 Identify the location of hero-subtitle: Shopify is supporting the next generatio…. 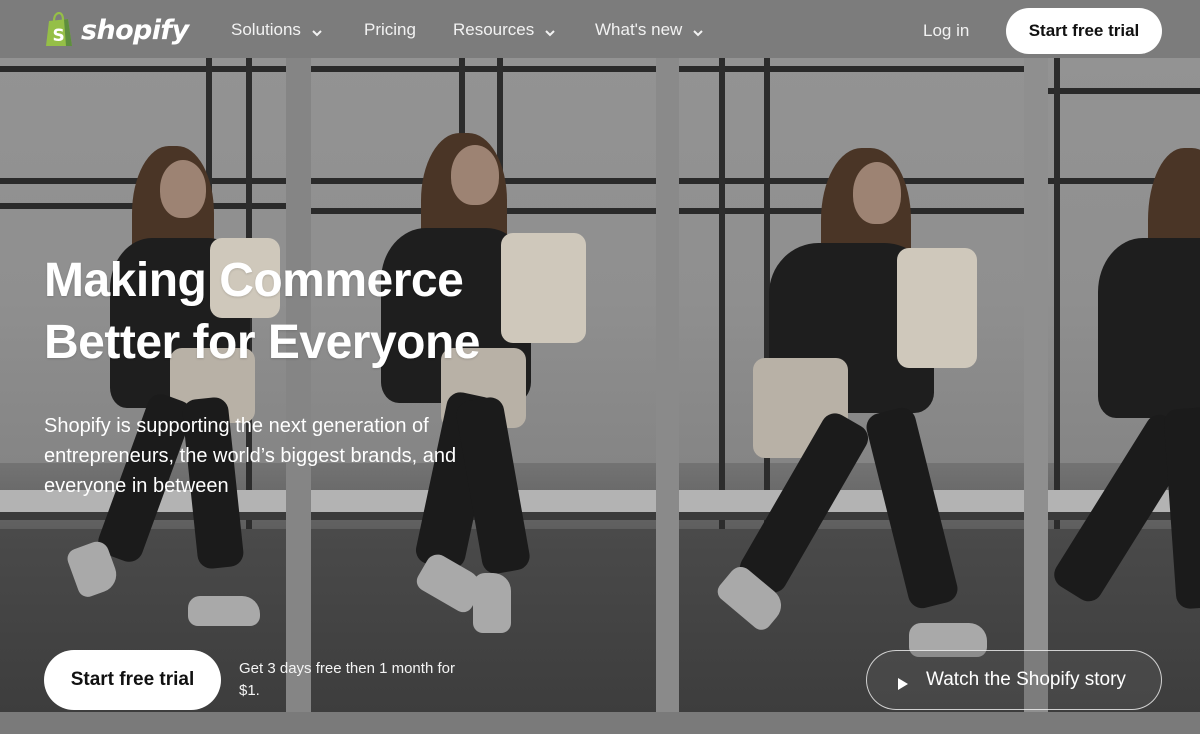
(250, 456).